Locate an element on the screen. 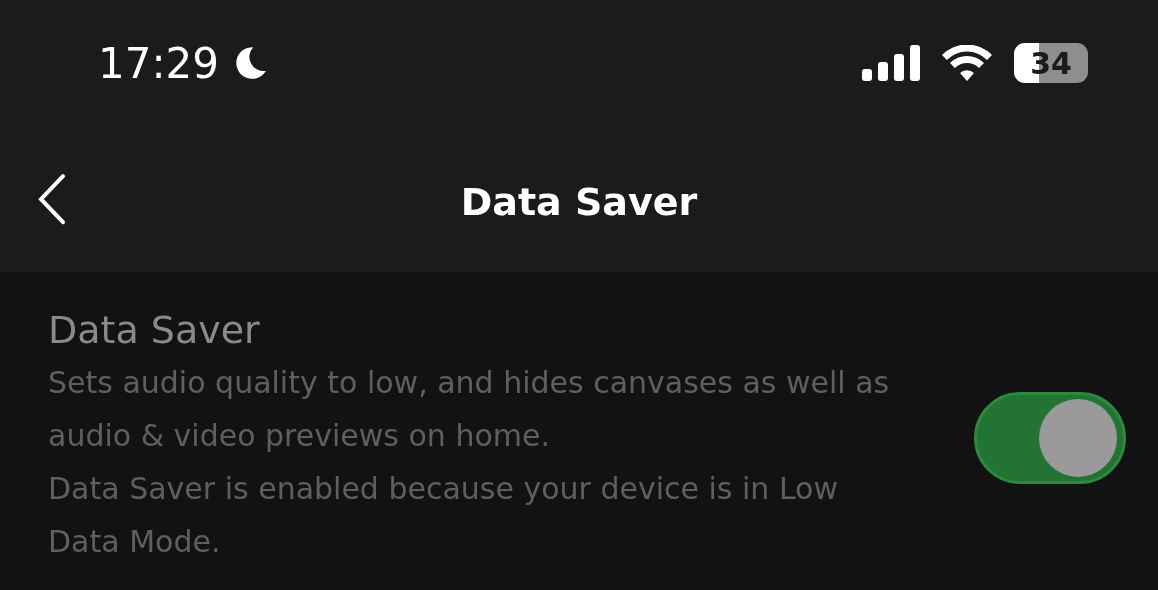 Image resolution: width=1158 pixels, height=590 pixels. setting-description: Data Saver is enabled because your device is in Low Data Mode. is located at coordinates (443, 515).